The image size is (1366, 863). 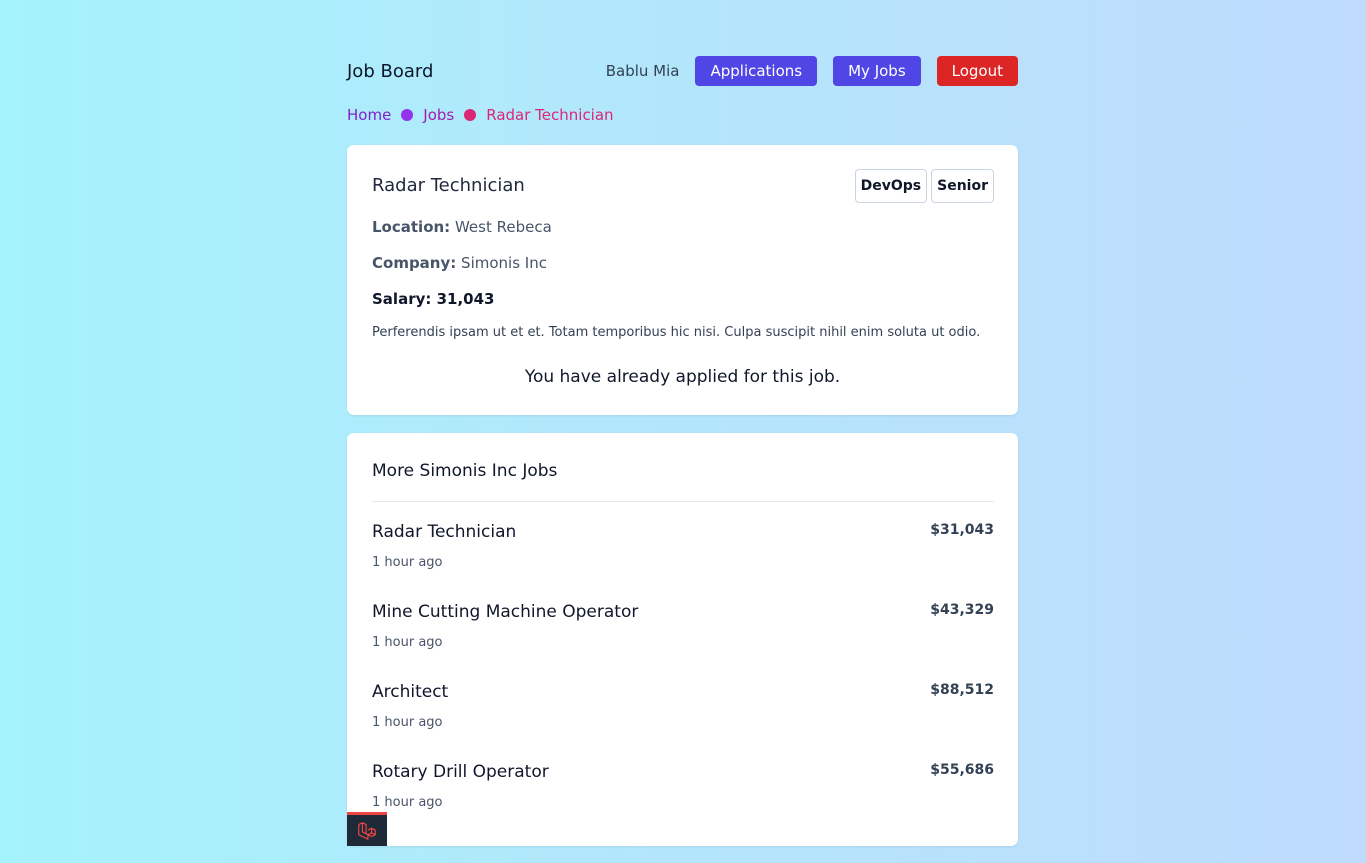 What do you see at coordinates (390, 71) in the screenshot?
I see `brand-title: Job Board` at bounding box center [390, 71].